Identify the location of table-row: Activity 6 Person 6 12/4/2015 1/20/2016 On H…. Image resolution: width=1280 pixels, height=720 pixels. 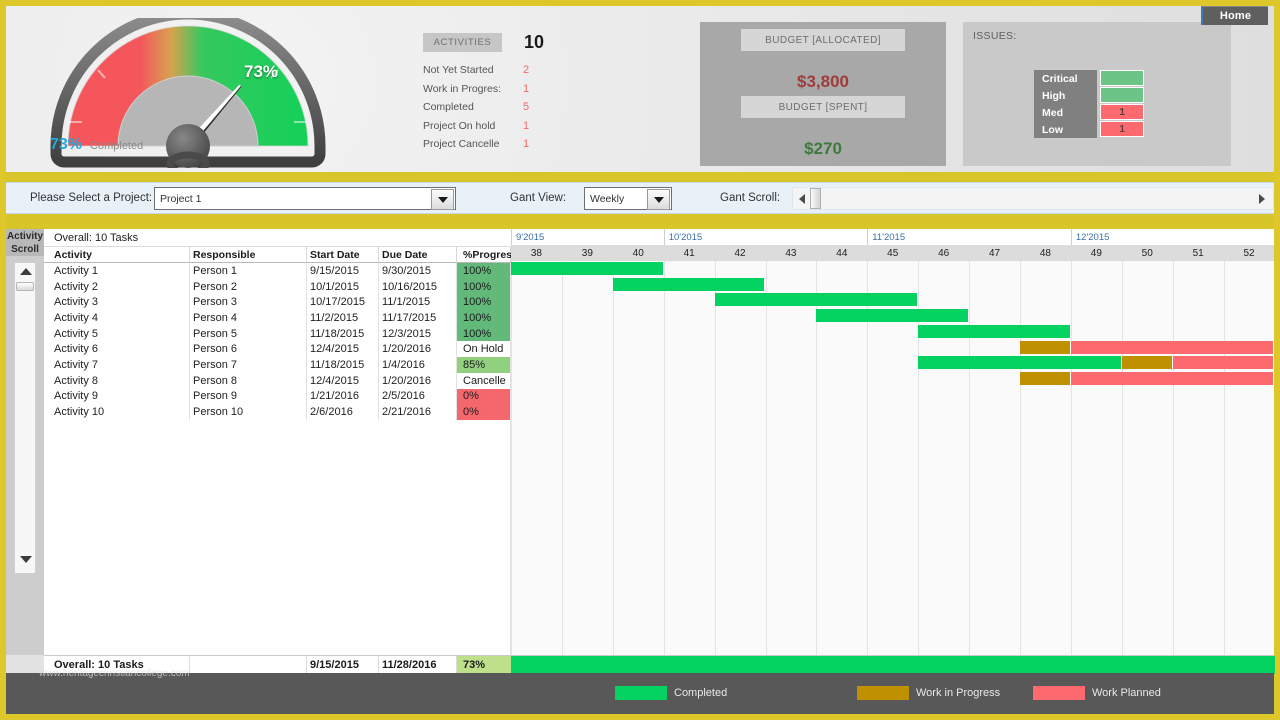
(277, 349).